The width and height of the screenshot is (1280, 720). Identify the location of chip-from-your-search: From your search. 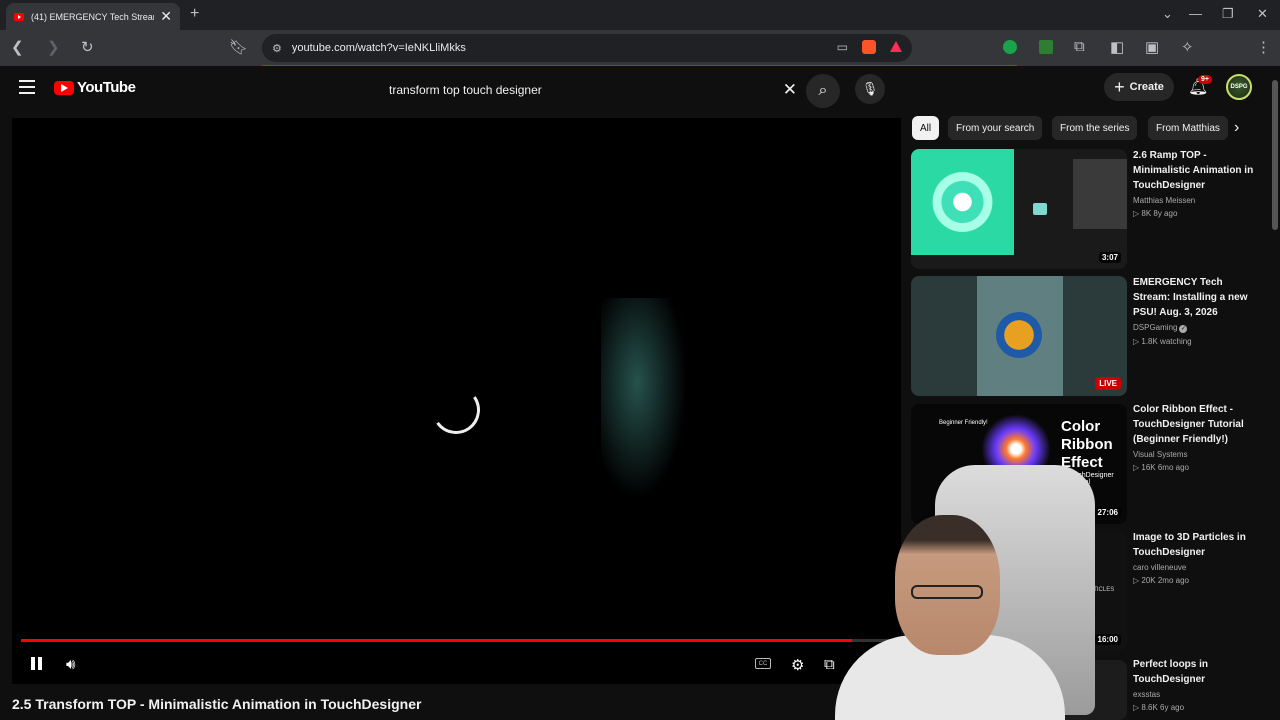
(995, 128).